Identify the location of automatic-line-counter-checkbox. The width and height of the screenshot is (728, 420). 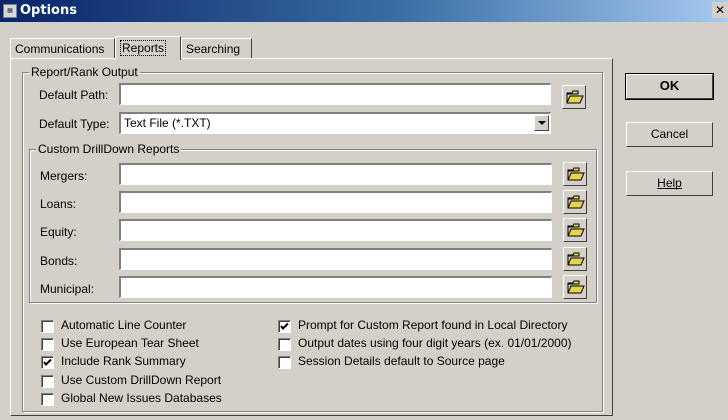
(47, 326).